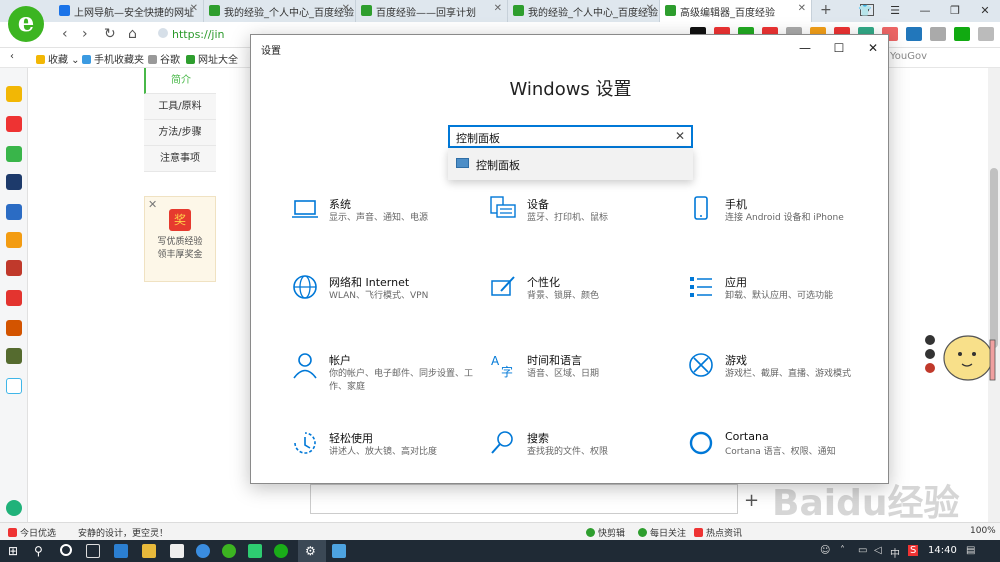 The image size is (1000, 562). I want to click on tab-0: 上网导航—安全快捷的网址 ✕, so click(129, 11).